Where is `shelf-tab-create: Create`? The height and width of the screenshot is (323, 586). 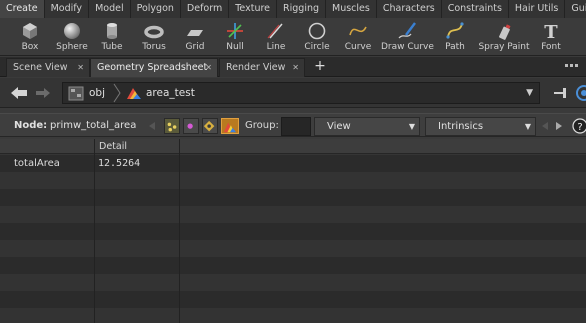
shelf-tab-create: Create is located at coordinates (22, 9).